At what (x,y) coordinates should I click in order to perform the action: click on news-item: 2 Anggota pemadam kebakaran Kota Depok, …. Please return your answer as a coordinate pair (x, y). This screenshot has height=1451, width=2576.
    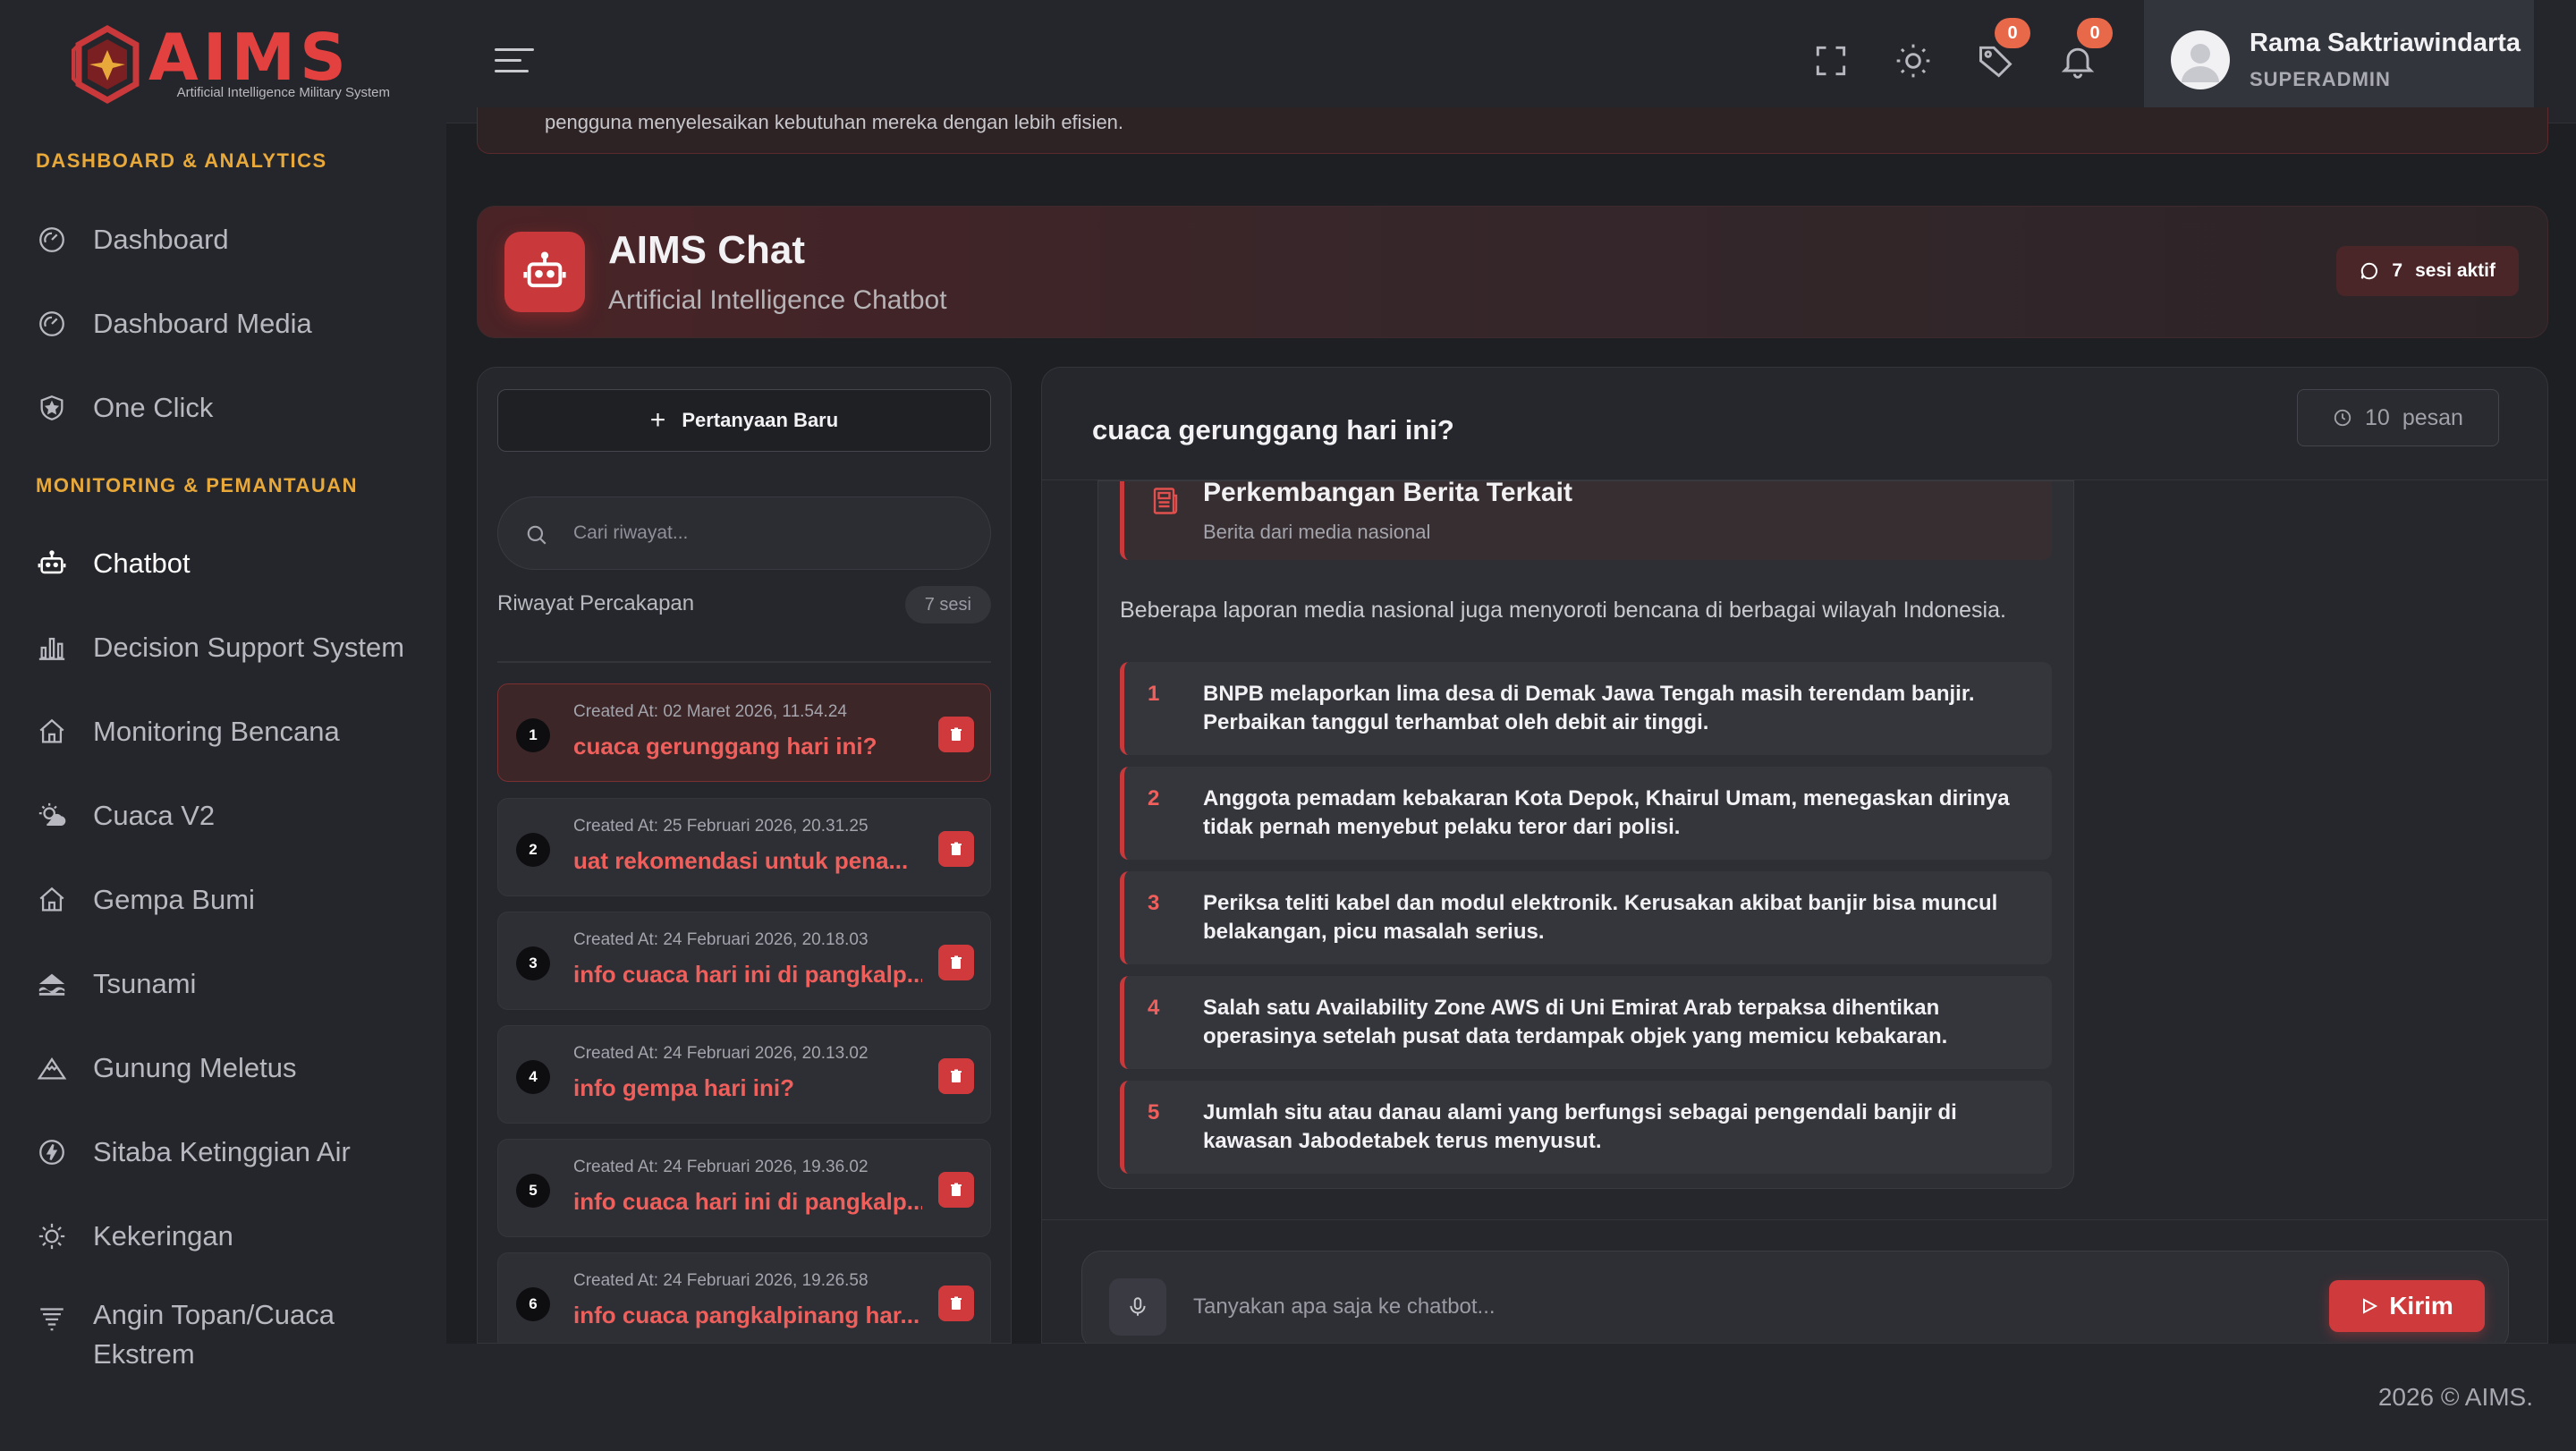
    Looking at the image, I should click on (1586, 813).